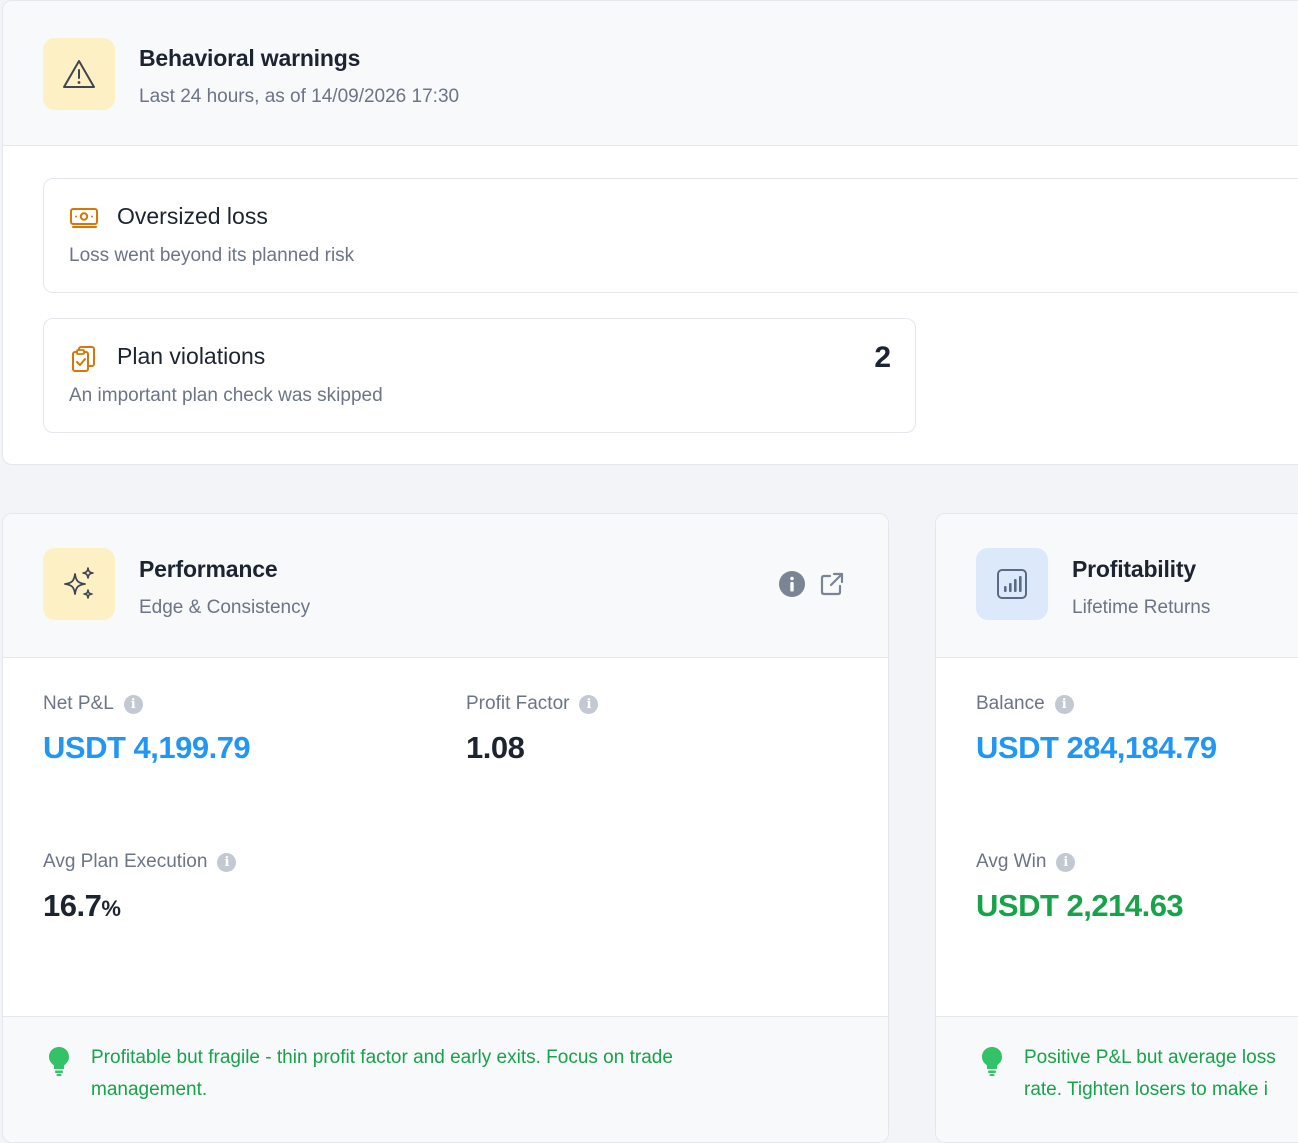  What do you see at coordinates (125, 861) in the screenshot?
I see `avg-plan-execution-label-text: Avg Plan Execution` at bounding box center [125, 861].